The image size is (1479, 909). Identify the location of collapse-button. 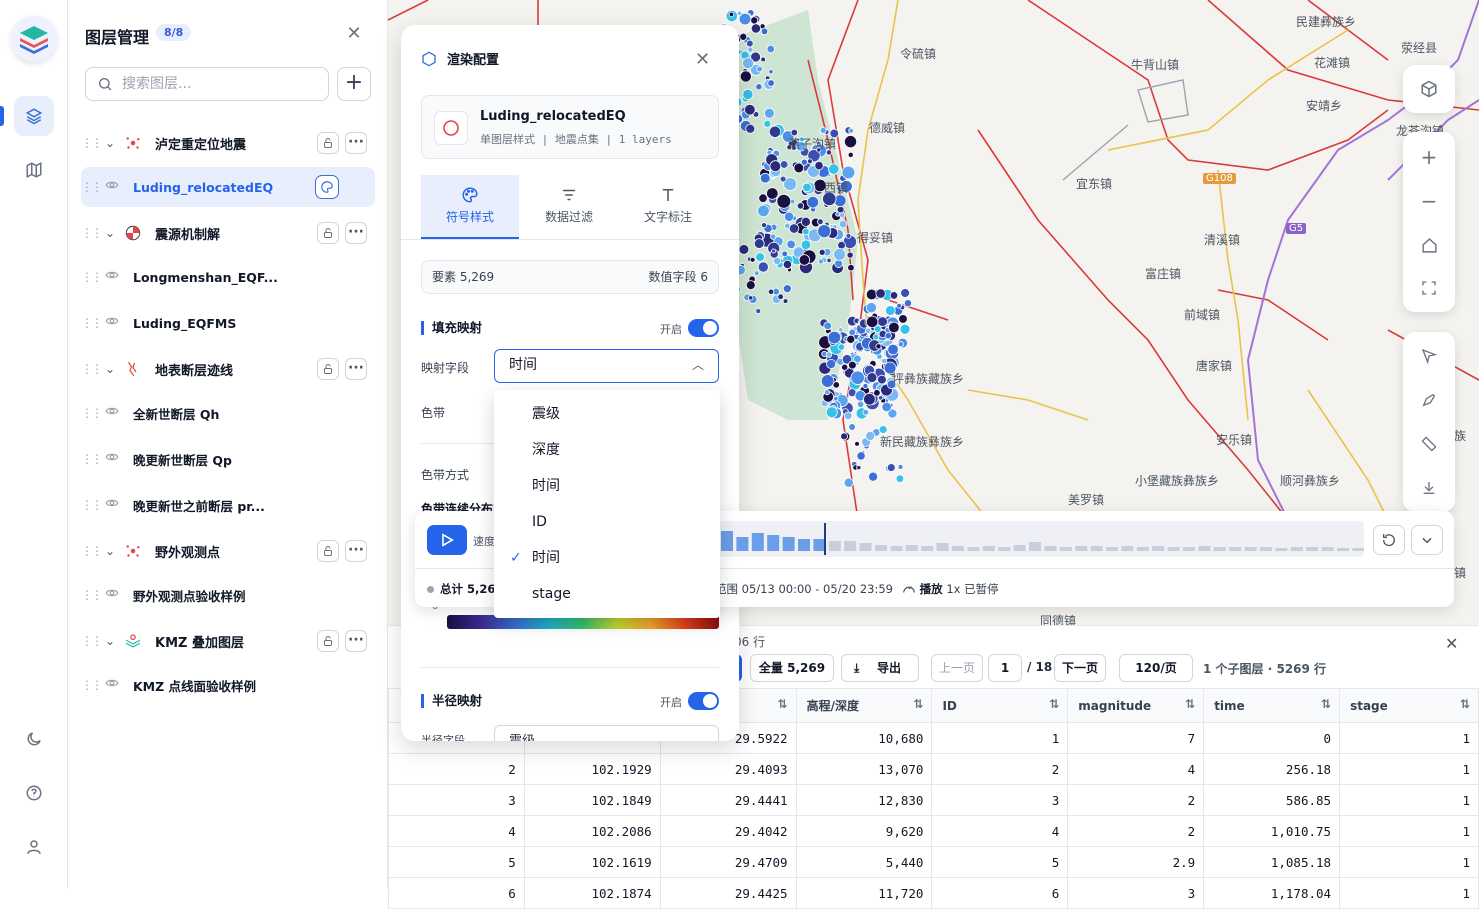
(1427, 540).